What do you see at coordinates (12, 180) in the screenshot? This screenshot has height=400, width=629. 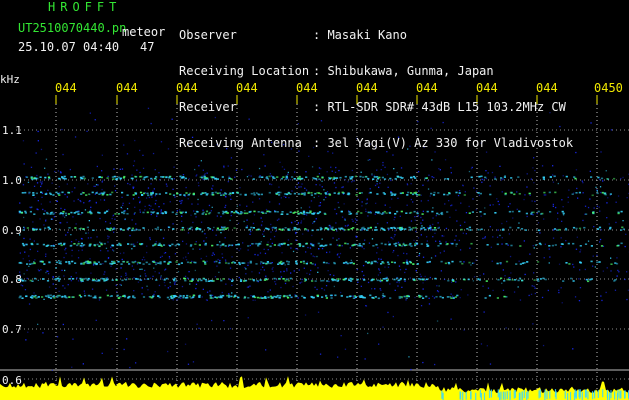 I see `freq-tick-label: 1.0` at bounding box center [12, 180].